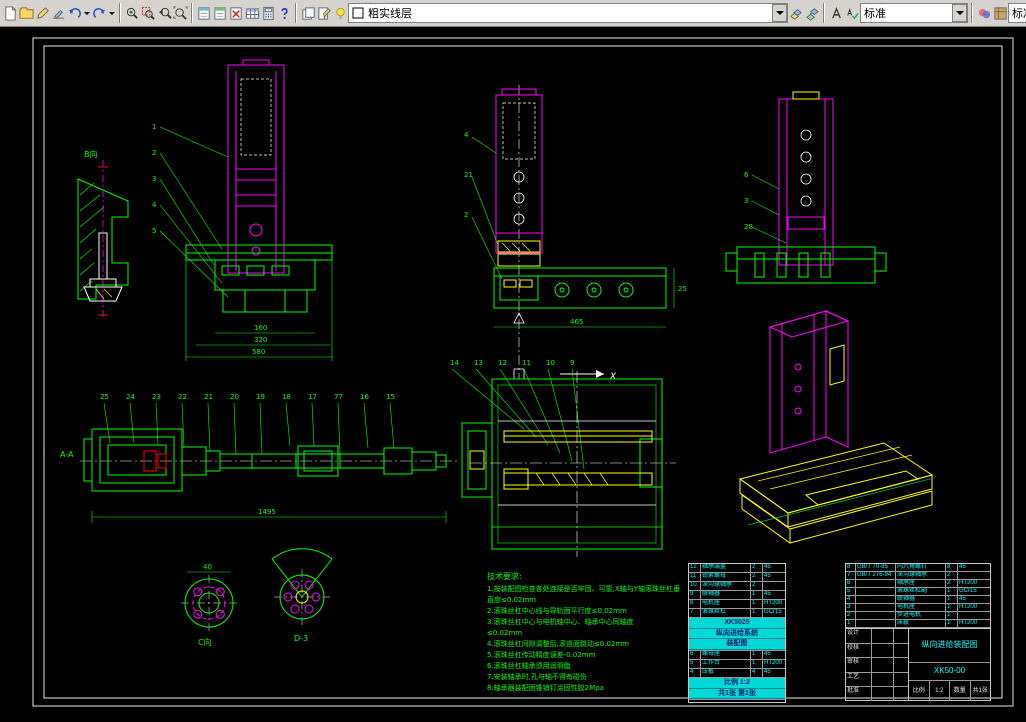 The image size is (1026, 722). I want to click on help-icon, so click(284, 13).